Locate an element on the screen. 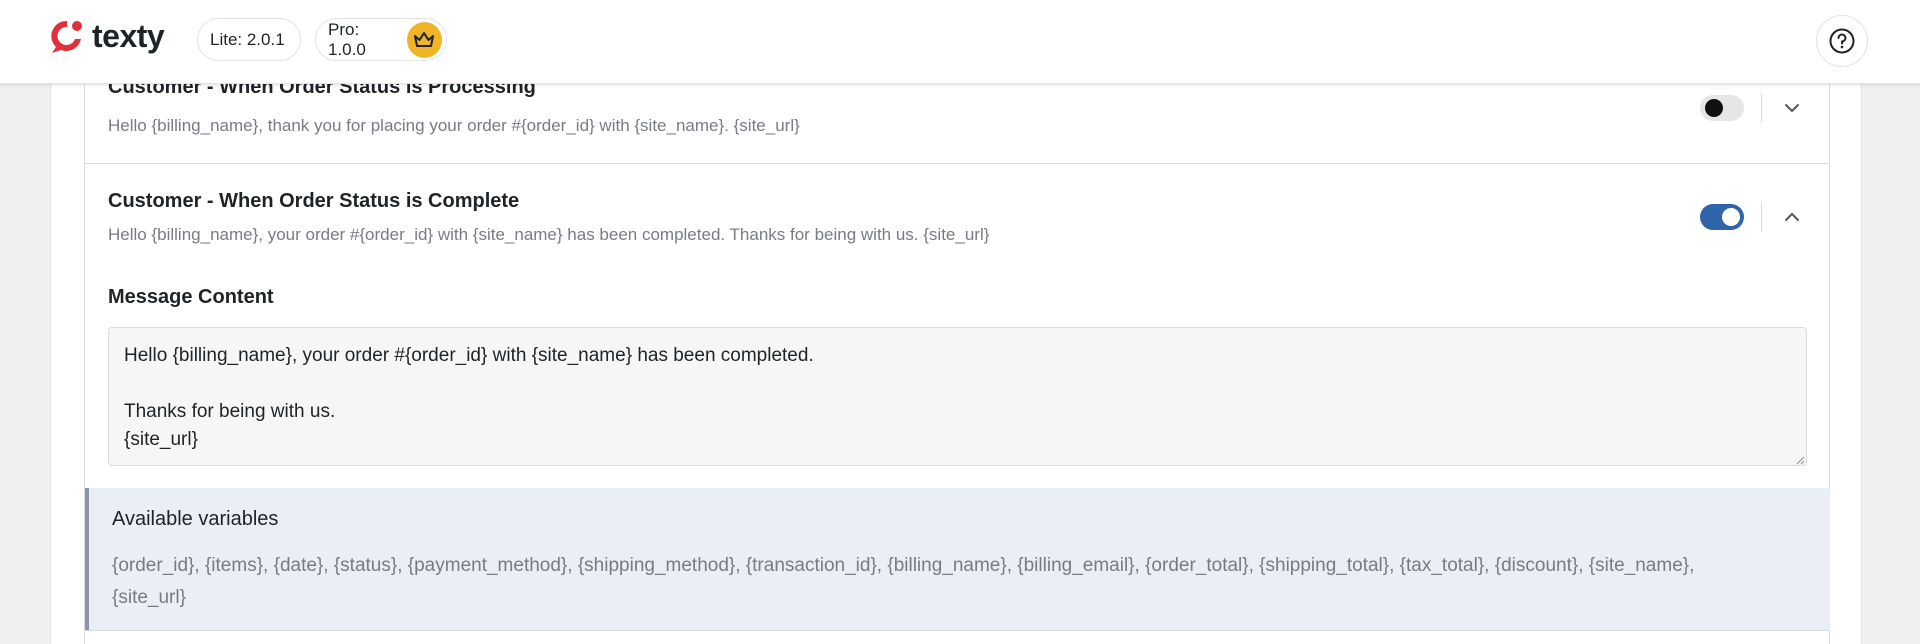  question-circle-icon is located at coordinates (1842, 41).